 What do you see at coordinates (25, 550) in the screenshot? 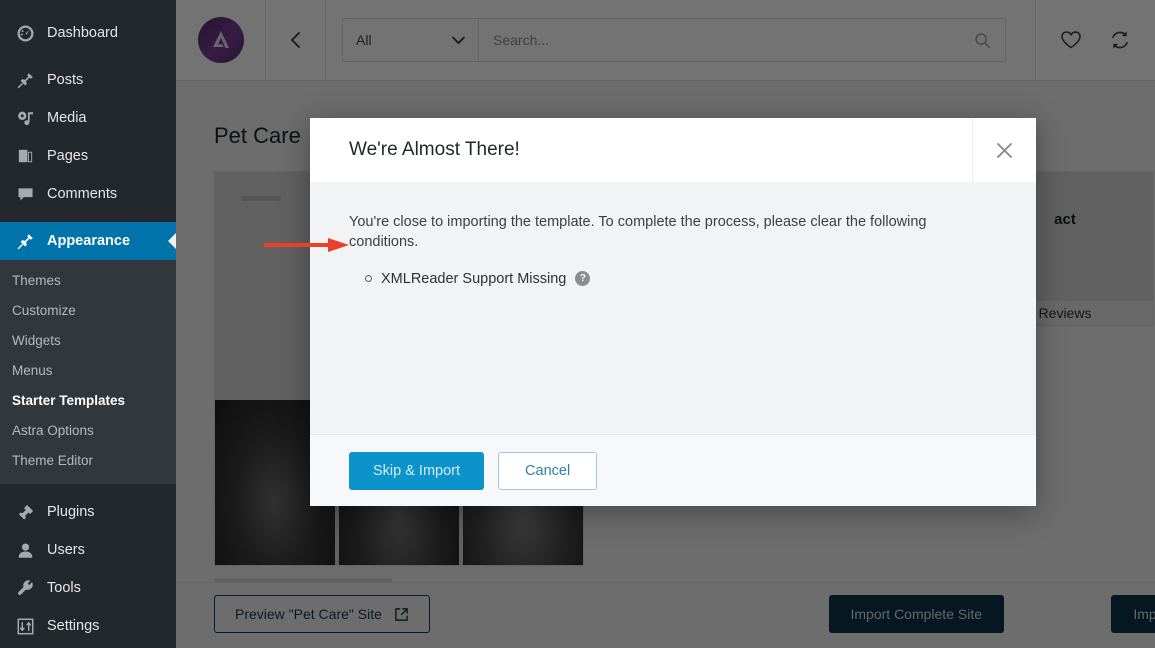
I see `user-icon` at bounding box center [25, 550].